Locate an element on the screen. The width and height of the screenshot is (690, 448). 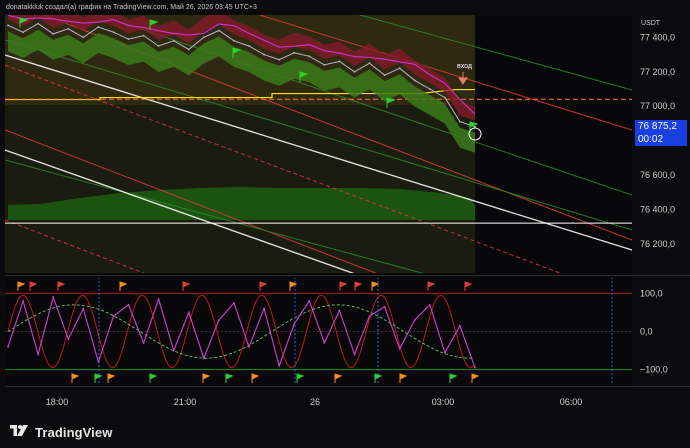
current-price-badge: 76 875,2 is located at coordinates (661, 126).